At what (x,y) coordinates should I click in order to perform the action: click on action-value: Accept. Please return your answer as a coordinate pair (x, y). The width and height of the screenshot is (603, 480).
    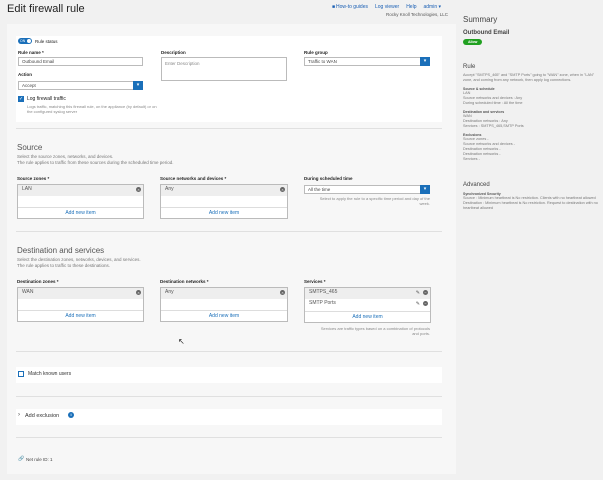
    Looking at the image, I should click on (29, 85).